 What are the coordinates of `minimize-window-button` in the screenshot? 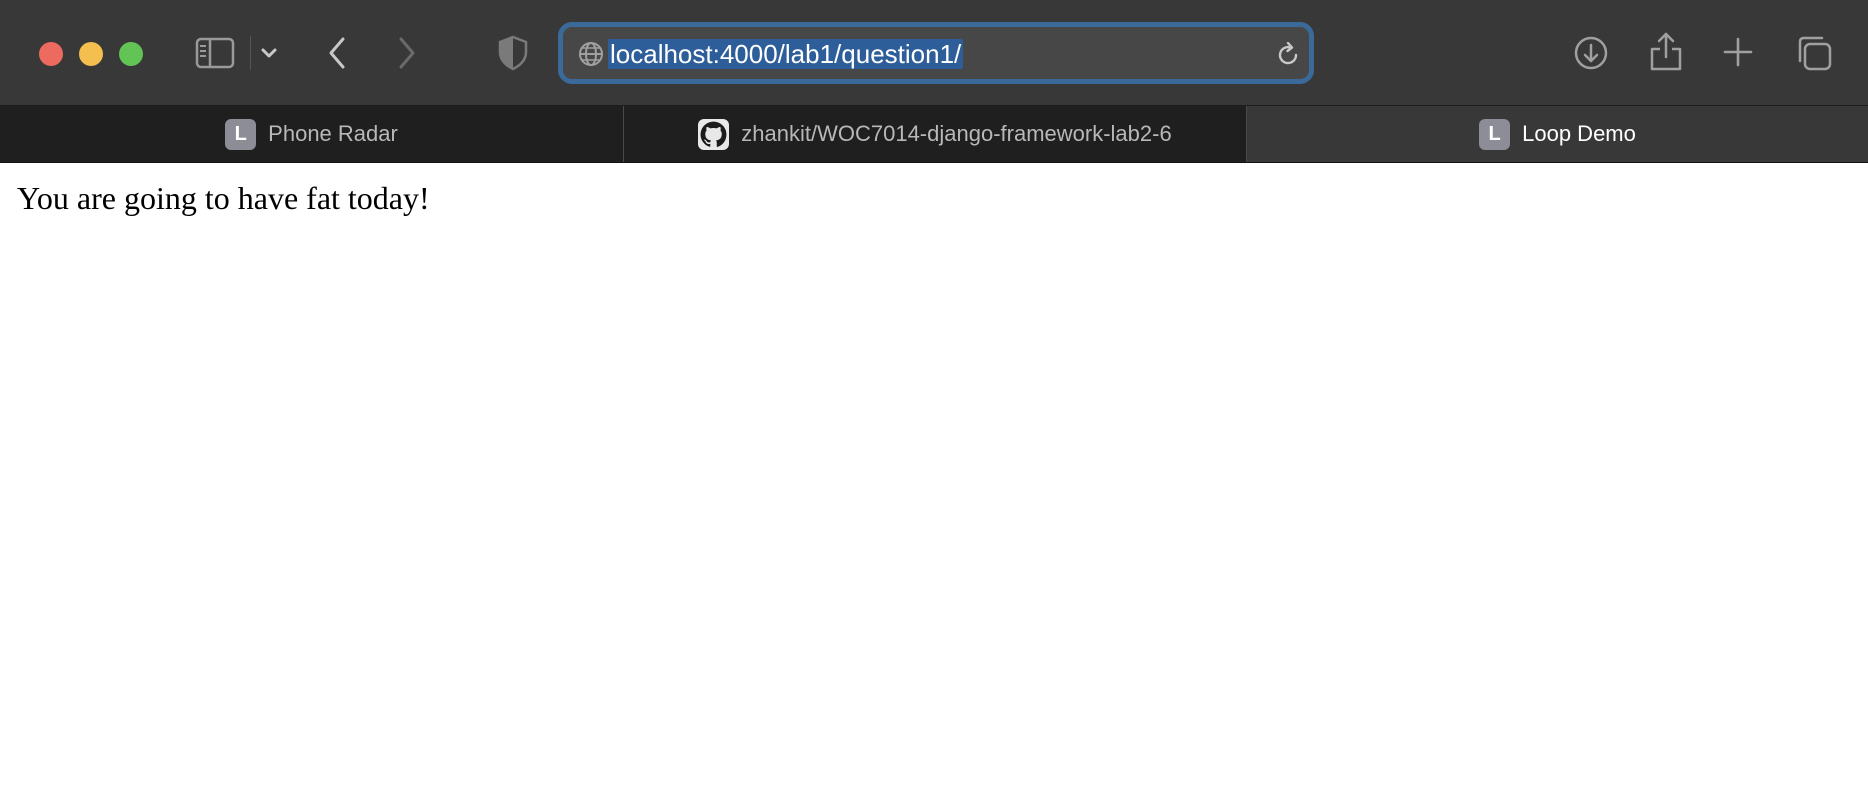 It's located at (91, 54).